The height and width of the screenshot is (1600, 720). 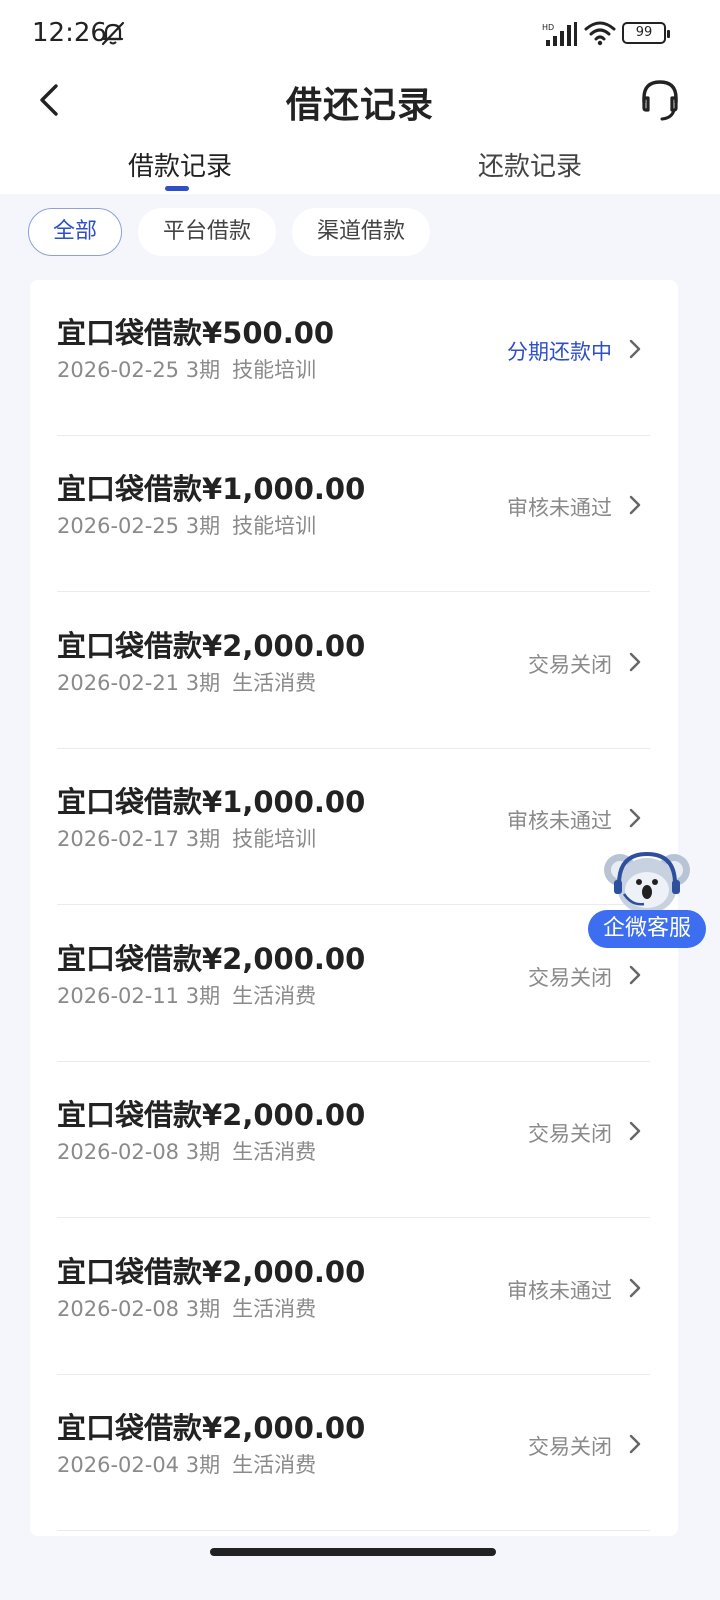 I want to click on battery-indicator: 99, so click(x=646, y=33).